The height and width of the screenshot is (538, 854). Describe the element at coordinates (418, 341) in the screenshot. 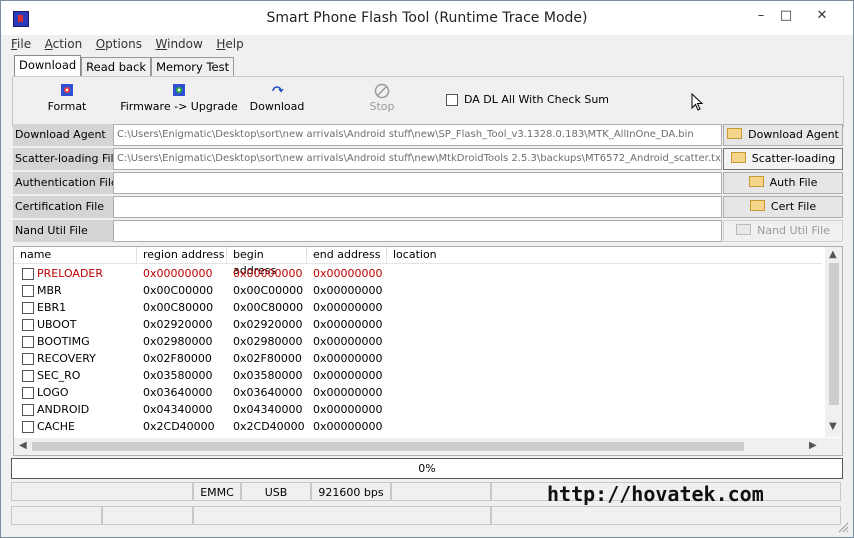

I see `table-row: BOOTIMG 0x02980000 0x02980000 0x00000000` at that location.